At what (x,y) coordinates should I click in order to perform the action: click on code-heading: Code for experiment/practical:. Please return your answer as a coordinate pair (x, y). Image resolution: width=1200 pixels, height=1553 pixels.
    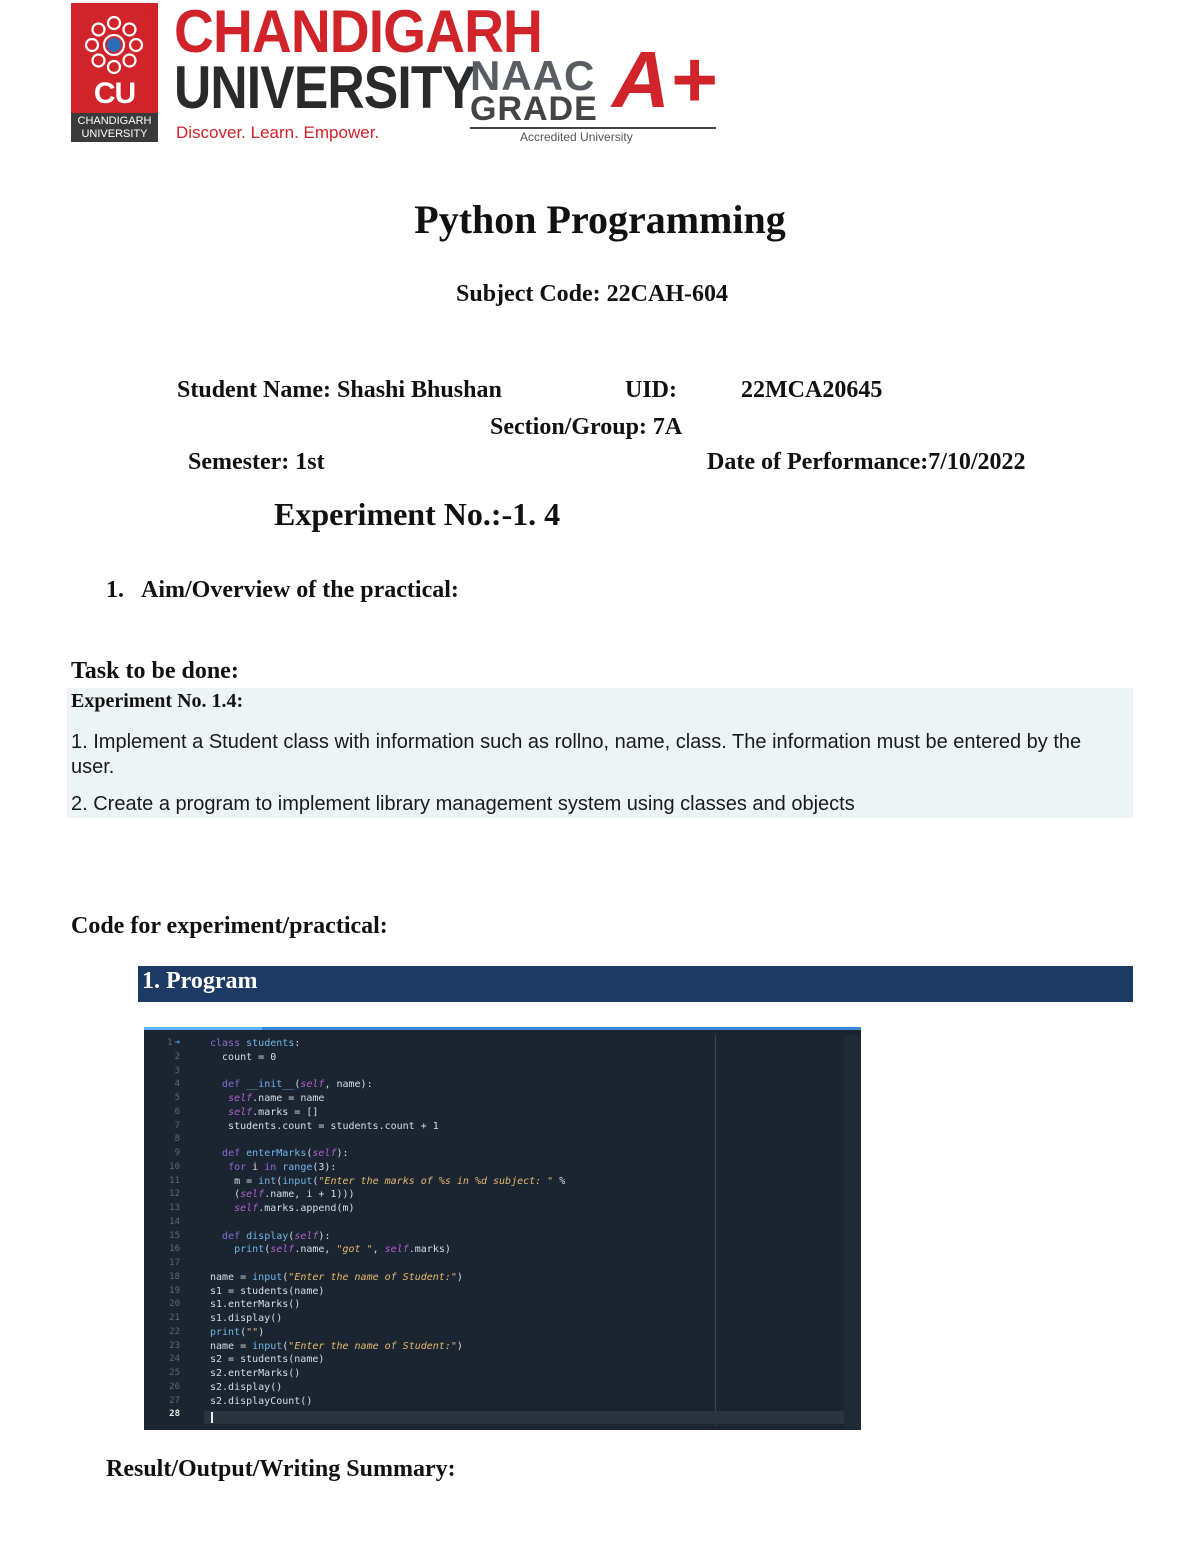
    Looking at the image, I should click on (229, 926).